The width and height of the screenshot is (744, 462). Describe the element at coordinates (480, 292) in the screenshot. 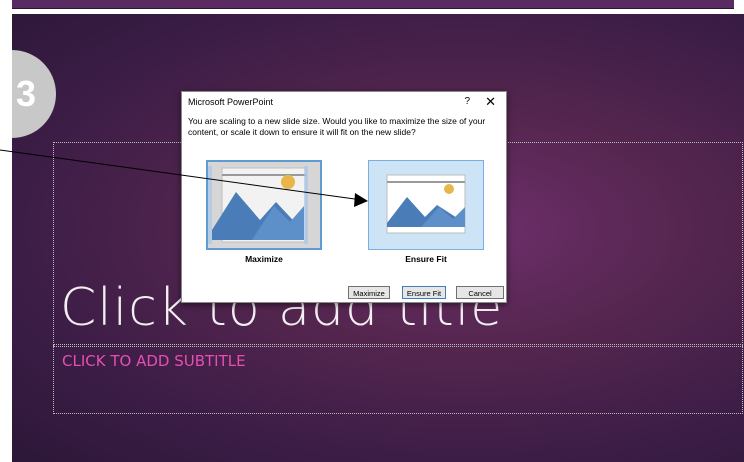

I see `cancel-button: Cancel` at that location.